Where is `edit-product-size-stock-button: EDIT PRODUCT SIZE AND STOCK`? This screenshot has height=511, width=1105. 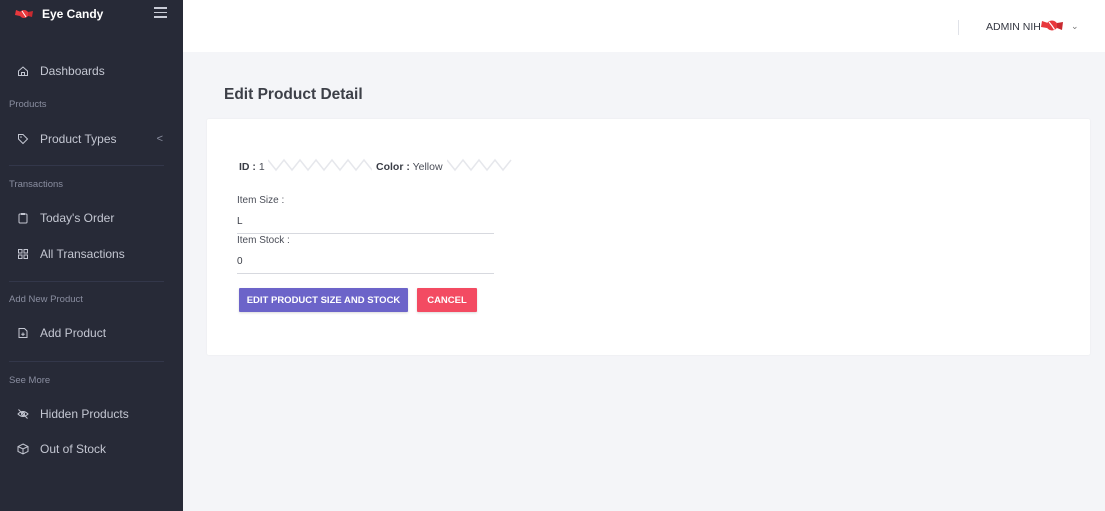
edit-product-size-stock-button: EDIT PRODUCT SIZE AND STOCK is located at coordinates (323, 300).